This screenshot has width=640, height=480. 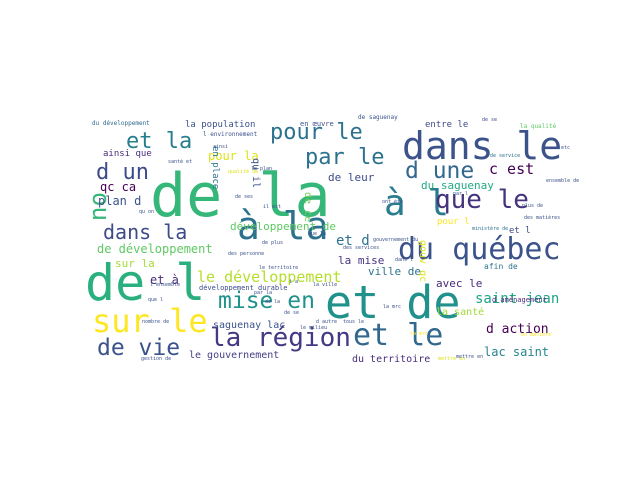 I want to click on cloud-word: etc, so click(x=566, y=148).